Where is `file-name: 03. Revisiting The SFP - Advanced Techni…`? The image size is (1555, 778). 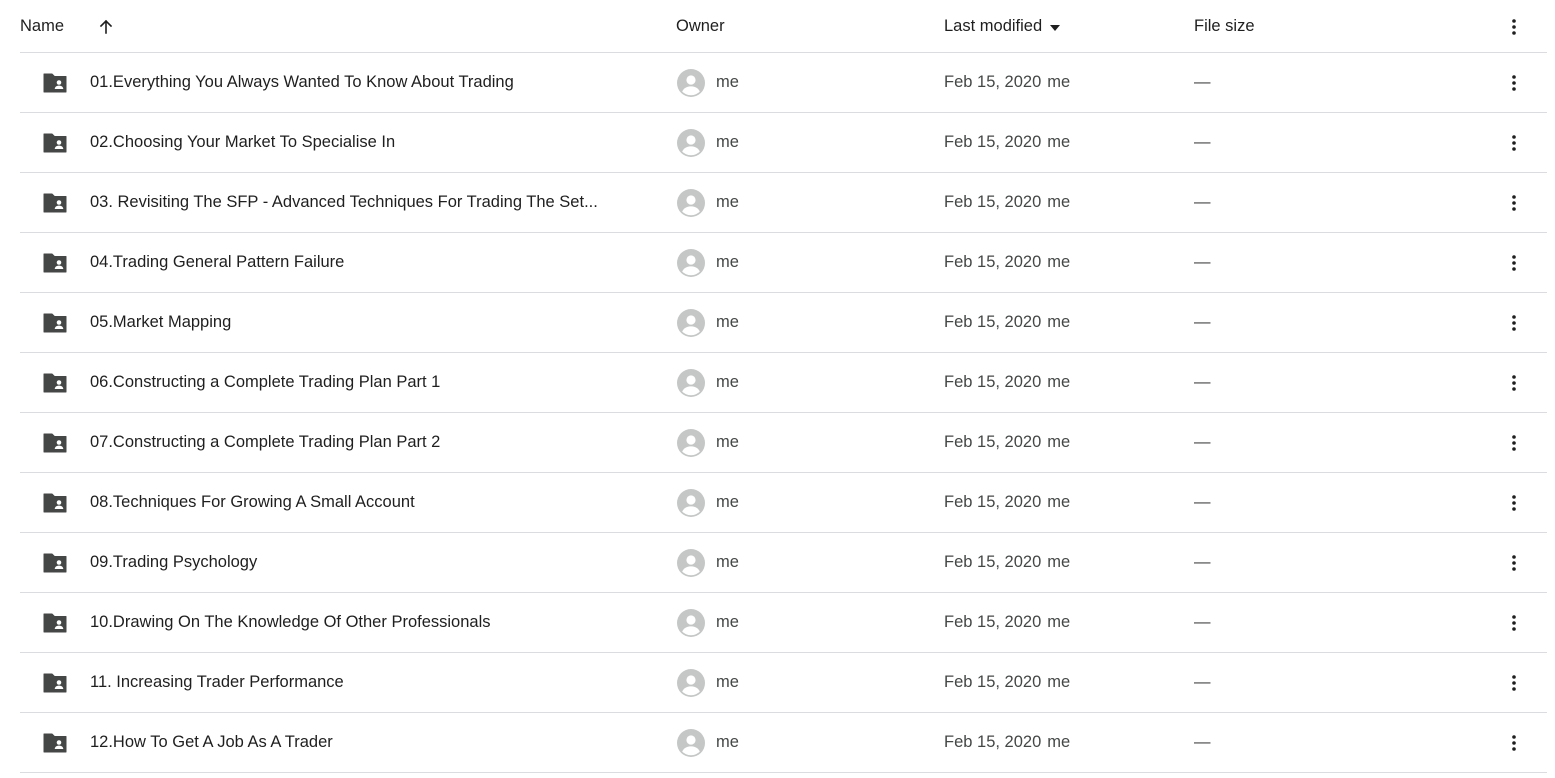 file-name: 03. Revisiting The SFP - Advanced Techni… is located at coordinates (370, 202).